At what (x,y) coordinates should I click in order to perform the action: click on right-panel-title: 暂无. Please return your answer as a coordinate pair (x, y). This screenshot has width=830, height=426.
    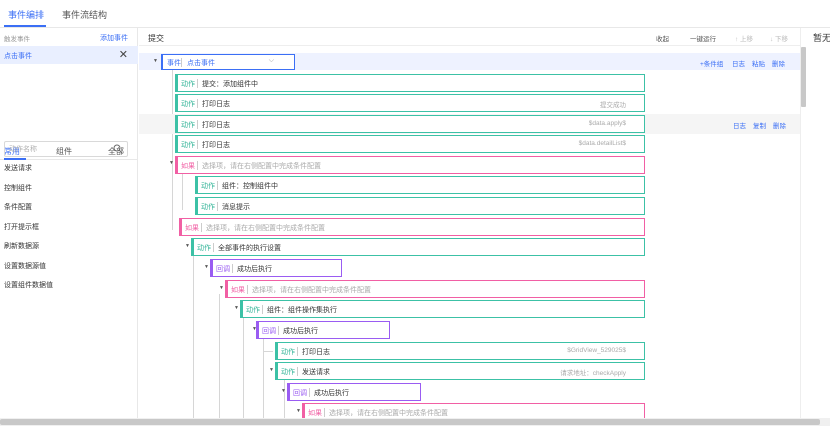
    Looking at the image, I should click on (821, 38).